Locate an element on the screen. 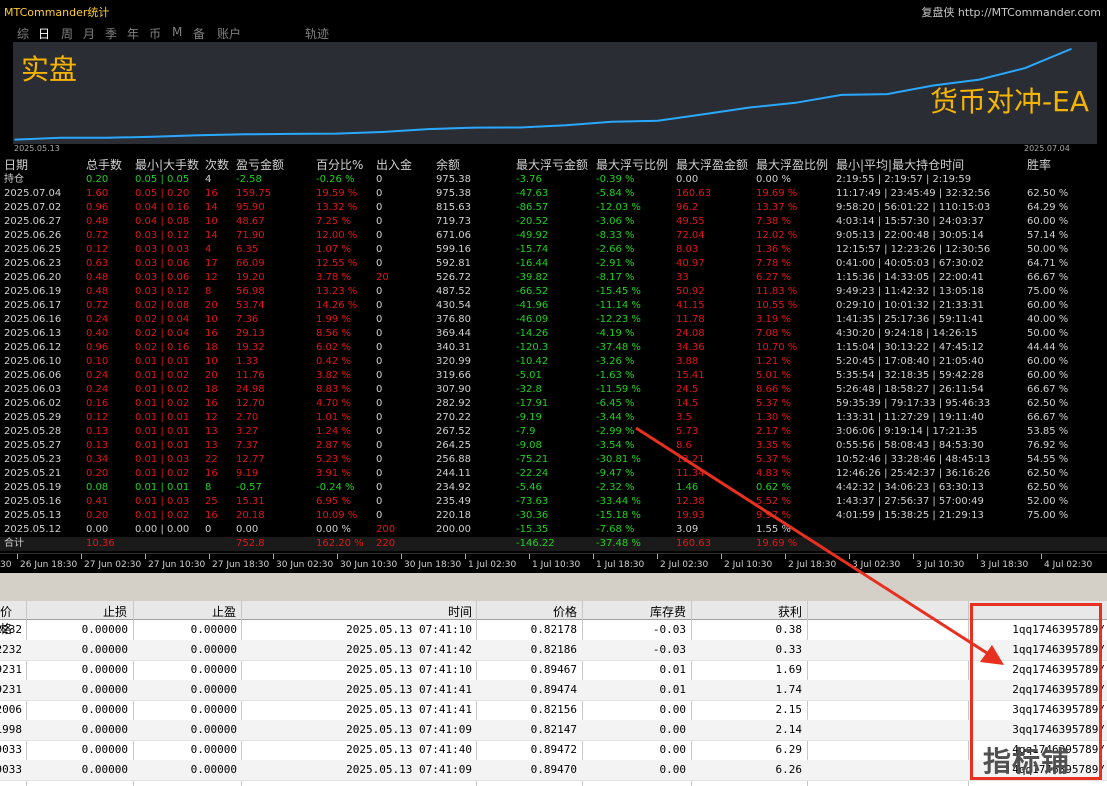  annotation-arrow-line is located at coordinates (813, 541).